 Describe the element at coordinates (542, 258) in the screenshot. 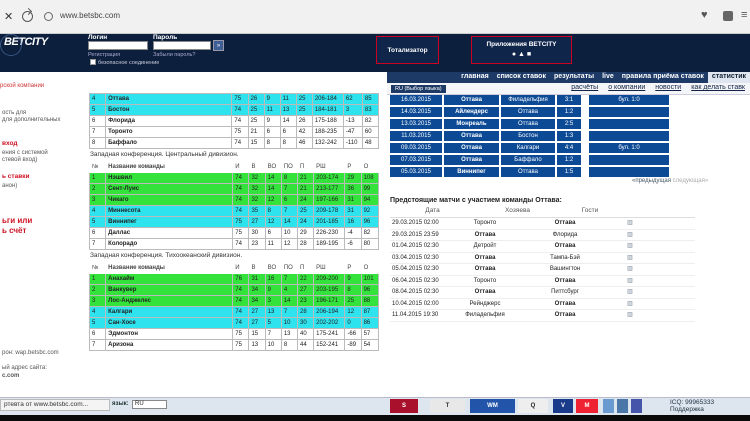

I see `match-row: 03.04.2015 02:30 Оттава Тампа-Бэй ▥` at that location.